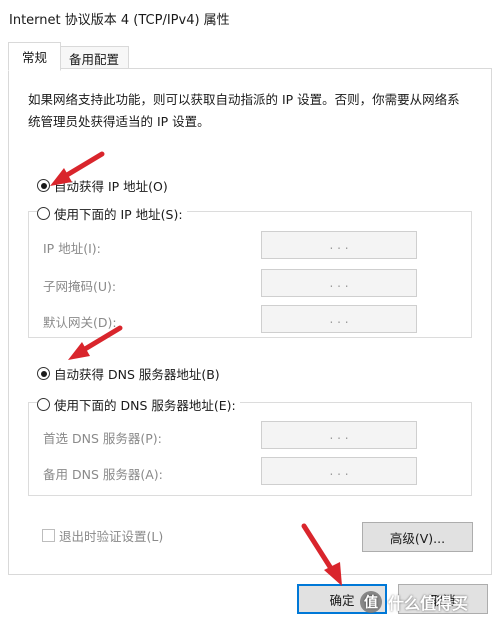 This screenshot has height=625, width=500. What do you see at coordinates (34, 56) in the screenshot?
I see `tab-general: 常规` at bounding box center [34, 56].